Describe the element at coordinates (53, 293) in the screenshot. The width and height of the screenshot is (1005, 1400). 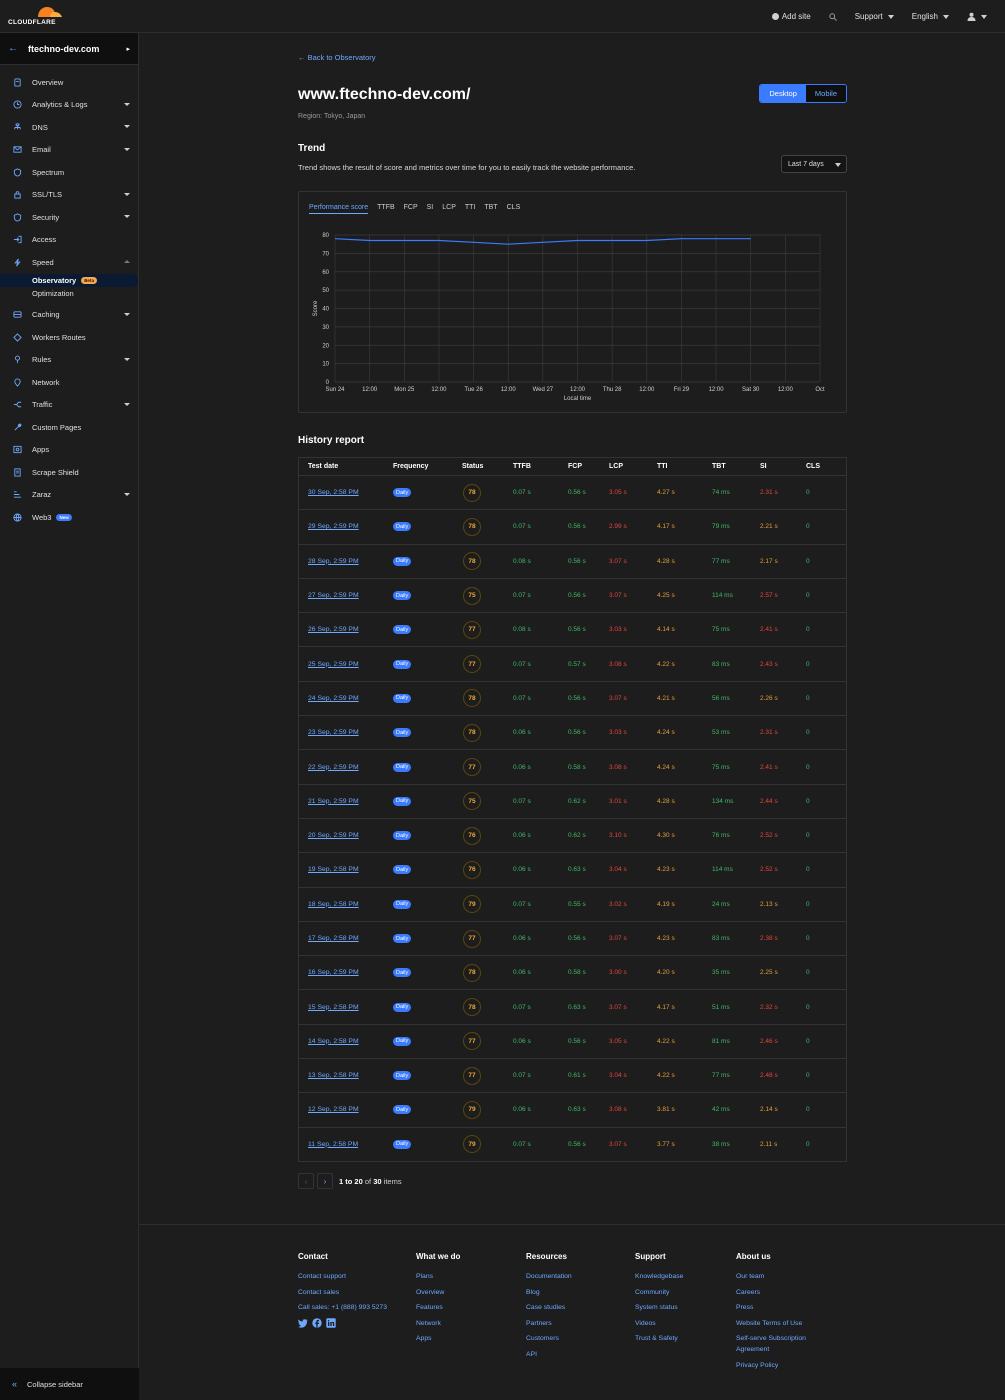
I see `sidebar-subitem-label: Optimization` at that location.